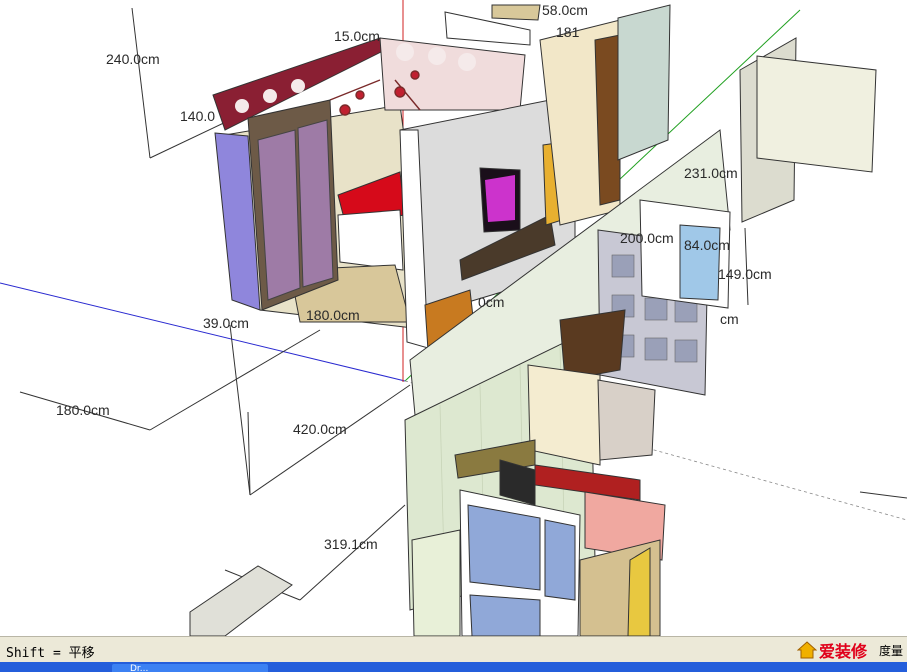 Image resolution: width=907 pixels, height=672 pixels. I want to click on dark-furniture, so click(592, 345).